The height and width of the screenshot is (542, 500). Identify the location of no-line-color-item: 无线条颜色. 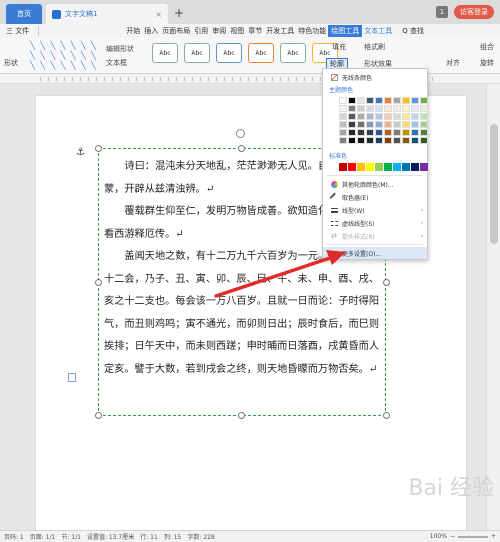
(375, 77).